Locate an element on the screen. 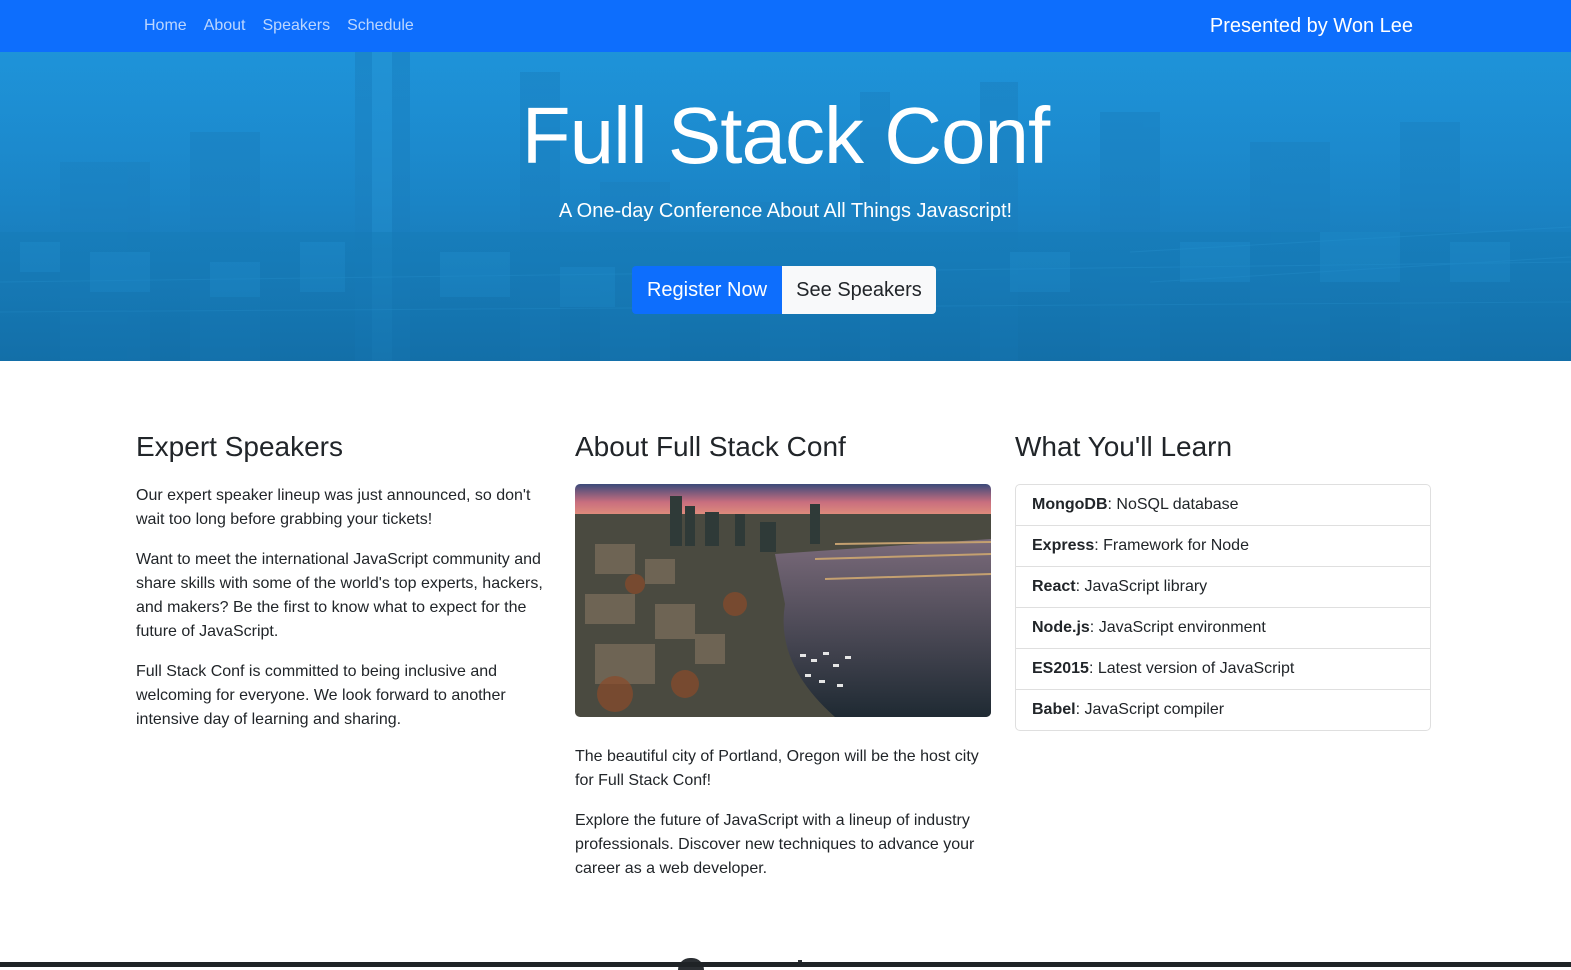  page-bottom-edge is located at coordinates (785, 964).